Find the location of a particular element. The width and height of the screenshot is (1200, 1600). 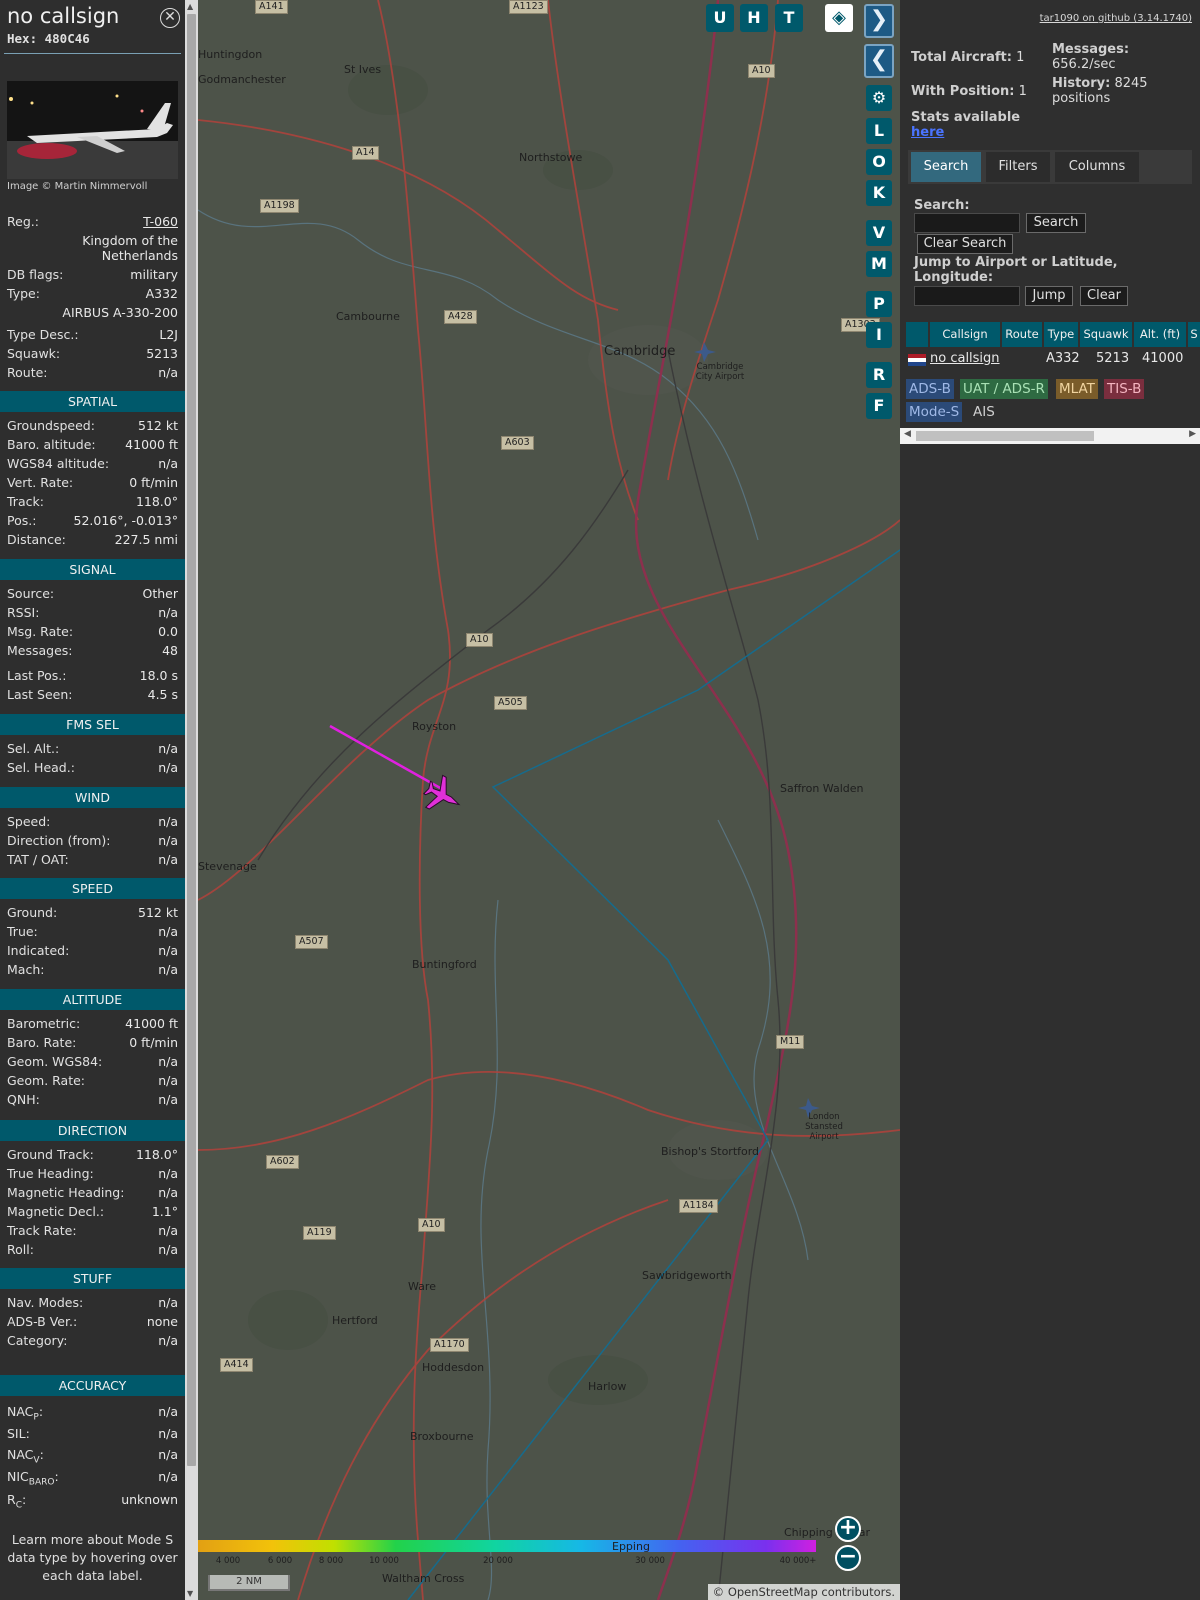

geom-rate-value: n/a is located at coordinates (168, 1080).